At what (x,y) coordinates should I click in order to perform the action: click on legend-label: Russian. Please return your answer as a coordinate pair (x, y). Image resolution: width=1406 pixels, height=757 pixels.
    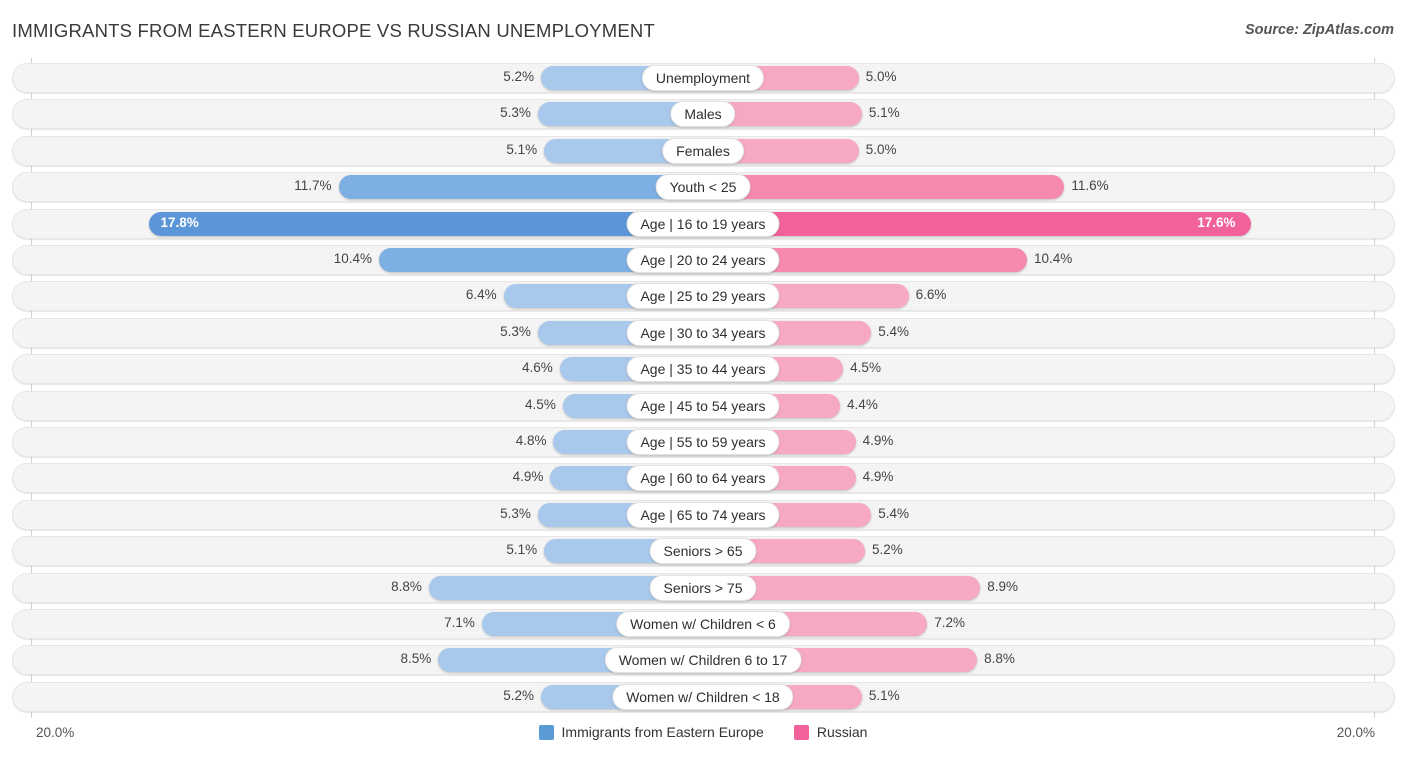
    Looking at the image, I should click on (842, 732).